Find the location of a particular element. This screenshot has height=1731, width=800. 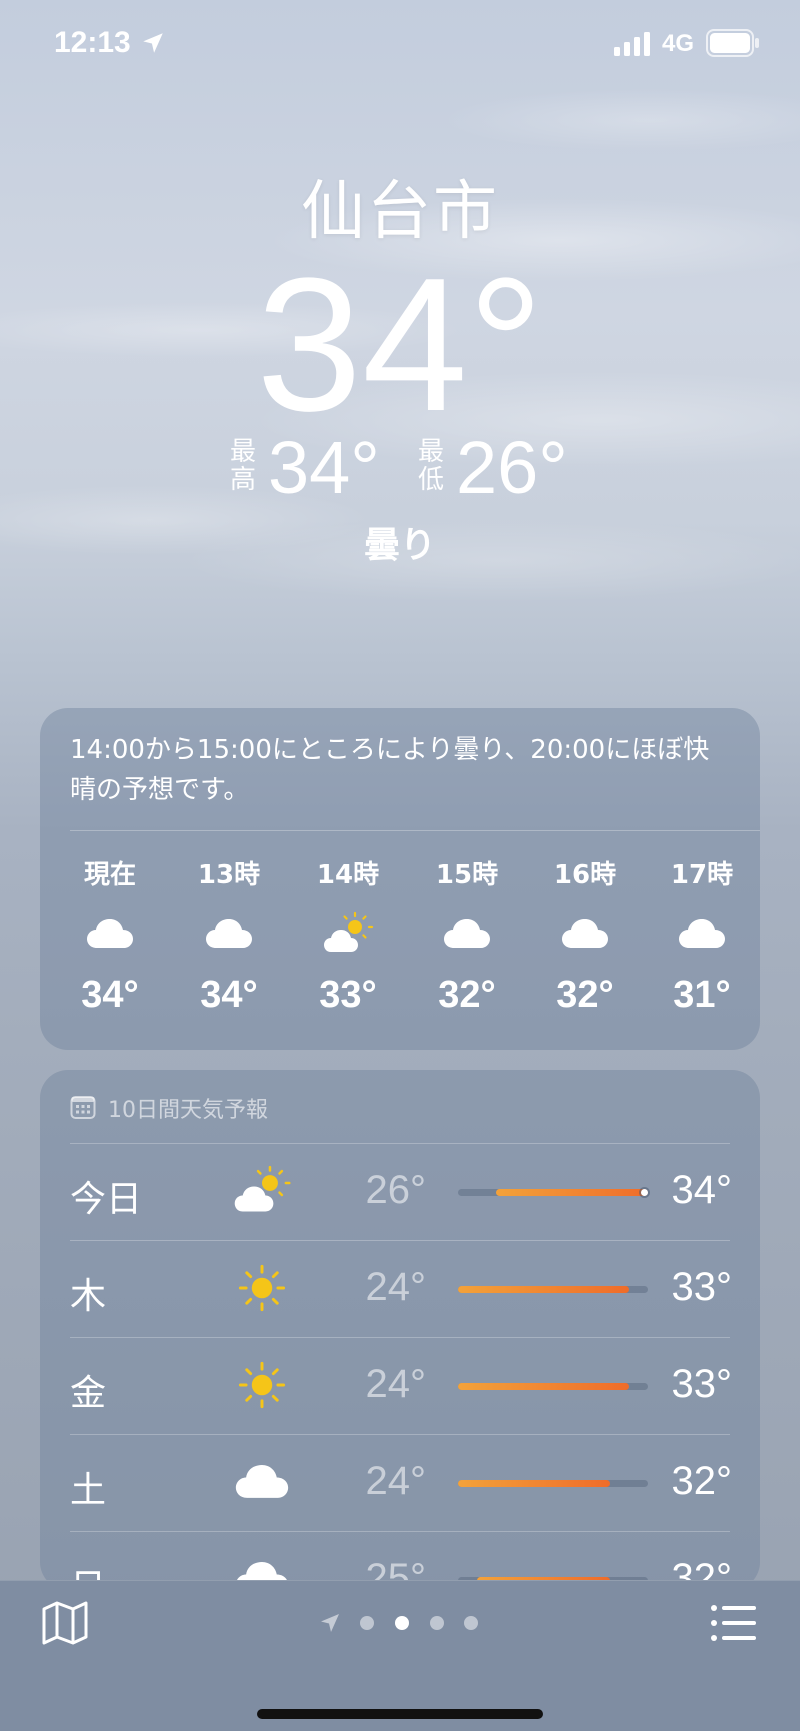

hour-label: 15時 is located at coordinates (467, 875).